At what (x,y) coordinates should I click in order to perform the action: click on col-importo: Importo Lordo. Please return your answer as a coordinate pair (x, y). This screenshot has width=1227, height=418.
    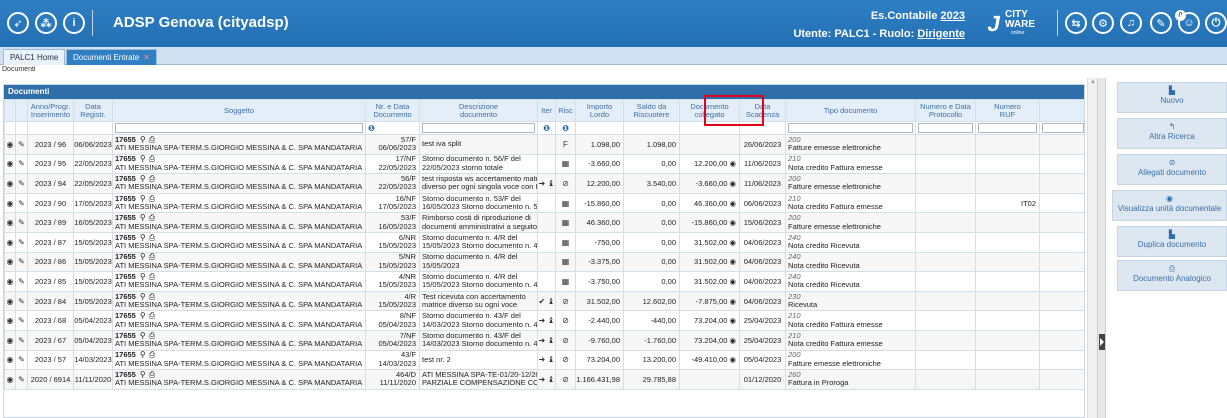
    Looking at the image, I should click on (599, 110).